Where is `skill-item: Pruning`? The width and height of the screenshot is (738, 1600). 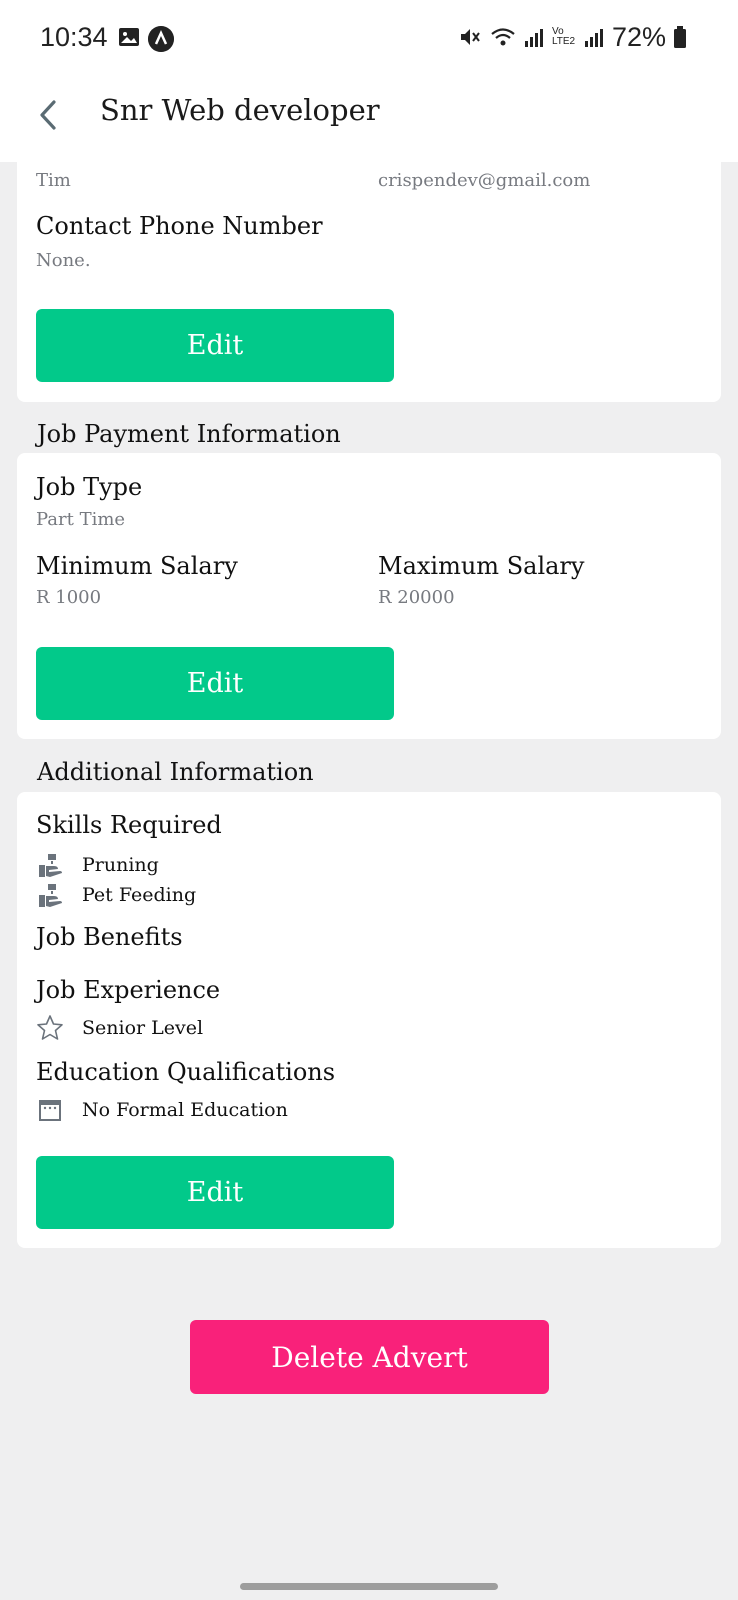 skill-item: Pruning is located at coordinates (97, 865).